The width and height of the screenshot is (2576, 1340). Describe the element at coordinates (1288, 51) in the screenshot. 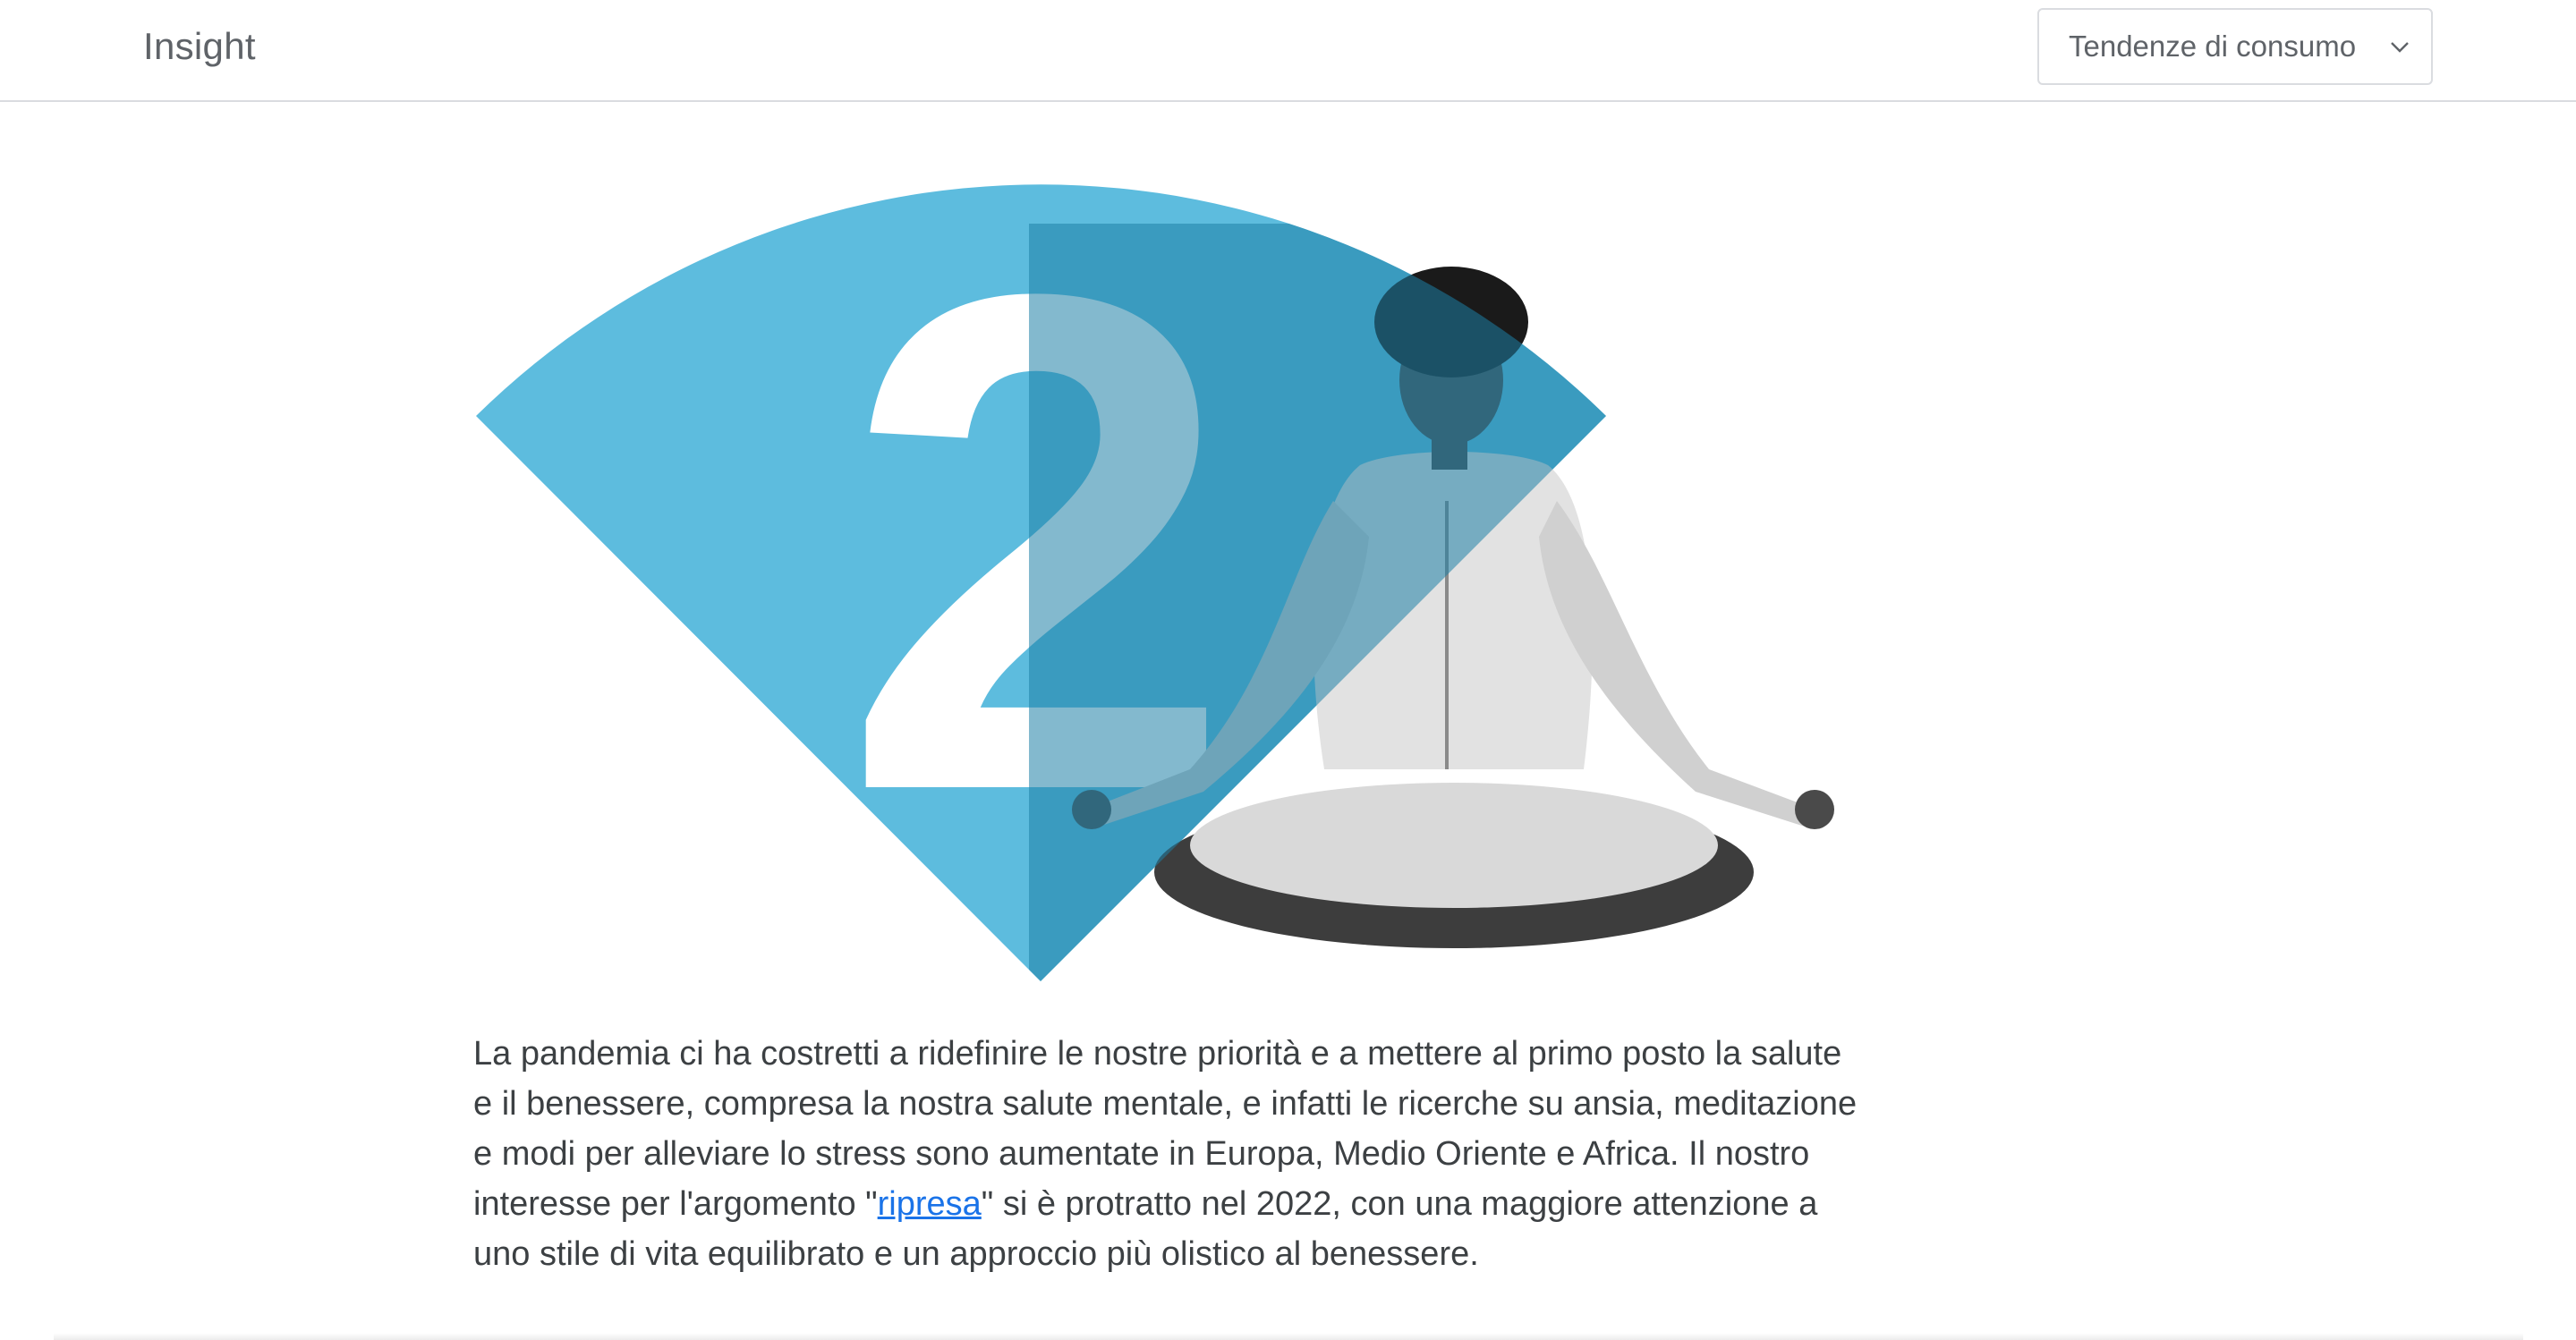

I see `top-header: Insight Tendenze di consumo` at that location.